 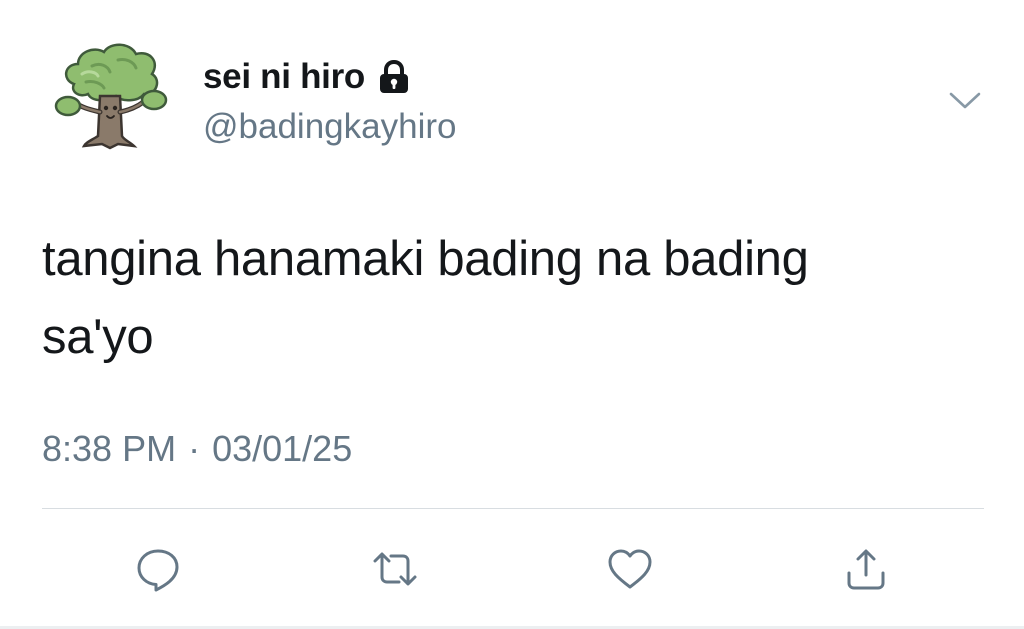 I want to click on tree-character-icon, so click(x=111, y=96).